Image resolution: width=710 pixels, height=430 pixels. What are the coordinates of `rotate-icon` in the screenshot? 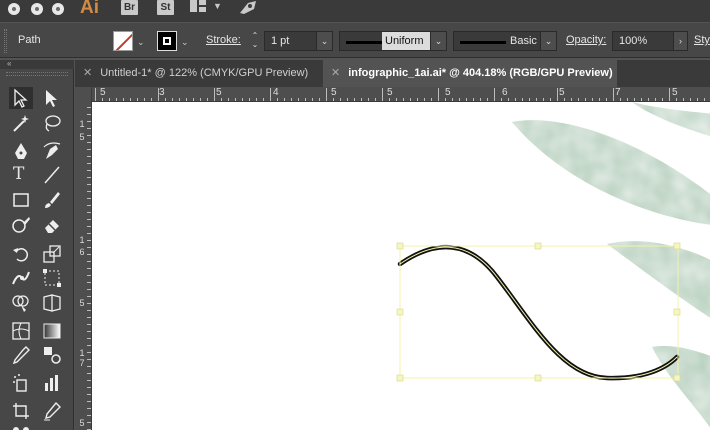 It's located at (21, 254).